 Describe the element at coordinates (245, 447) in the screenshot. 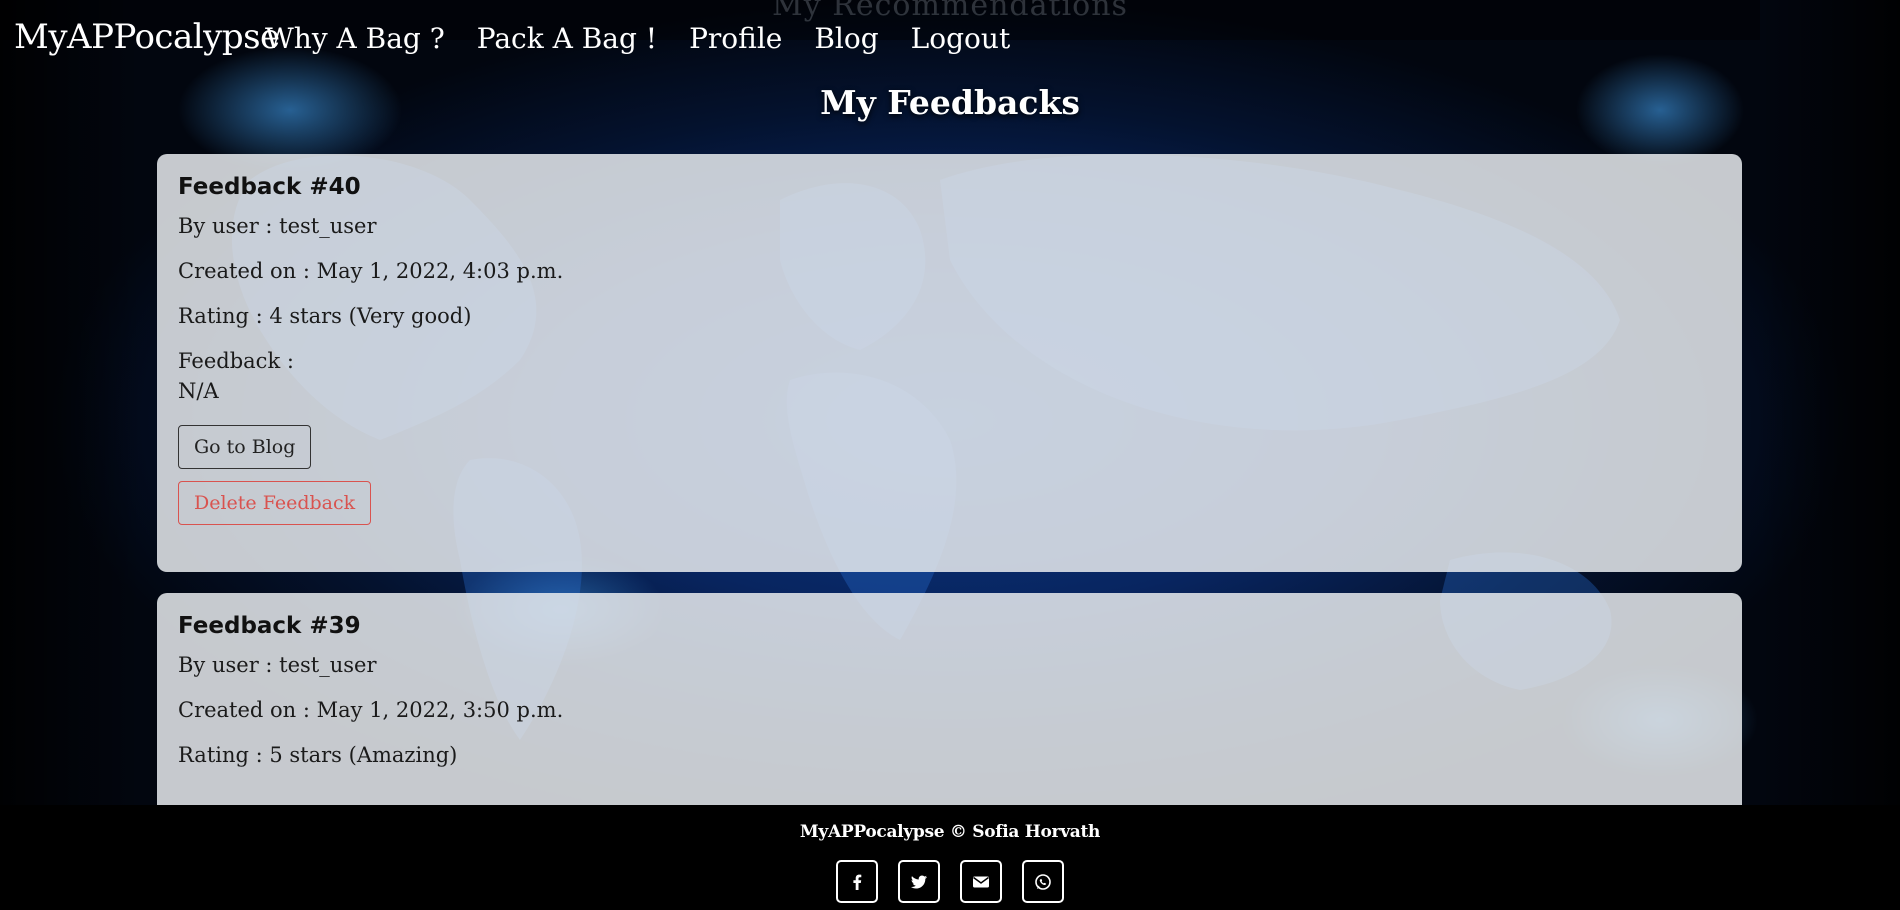

I see `go-to-blog-button: Go to Blog` at that location.